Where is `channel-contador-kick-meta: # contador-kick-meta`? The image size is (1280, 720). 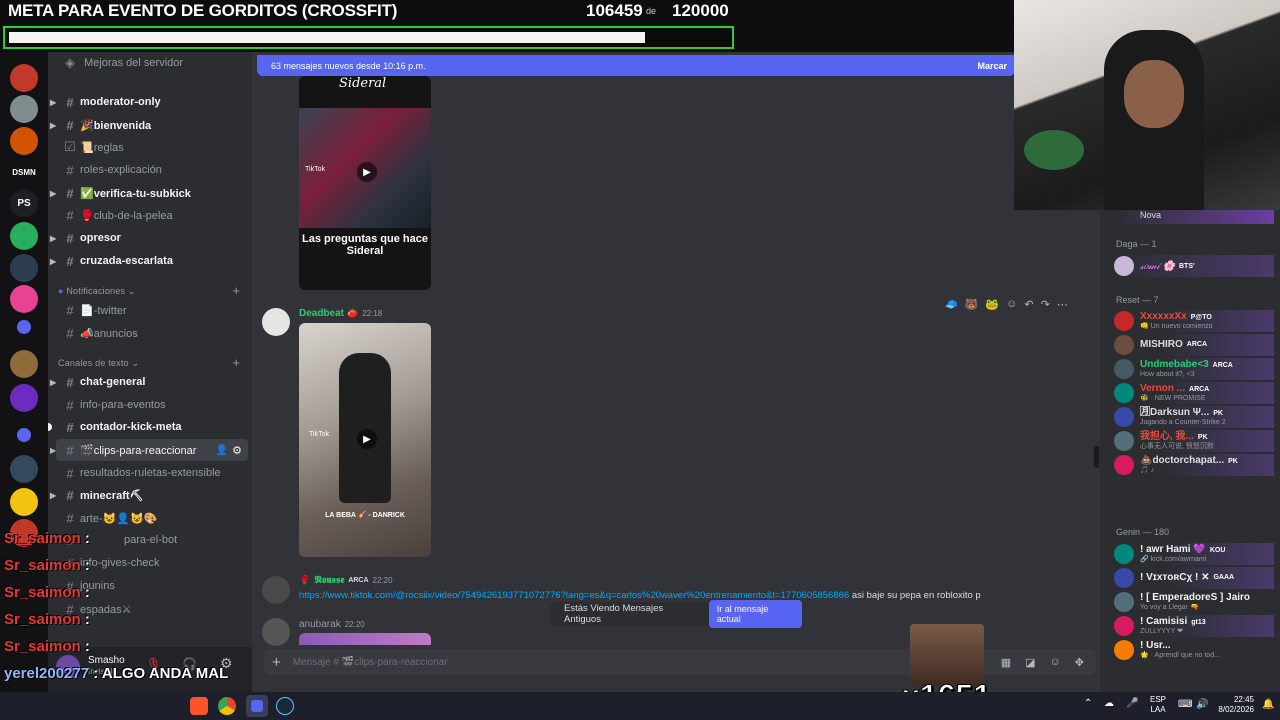 channel-contador-kick-meta: # contador-kick-meta is located at coordinates (148, 427).